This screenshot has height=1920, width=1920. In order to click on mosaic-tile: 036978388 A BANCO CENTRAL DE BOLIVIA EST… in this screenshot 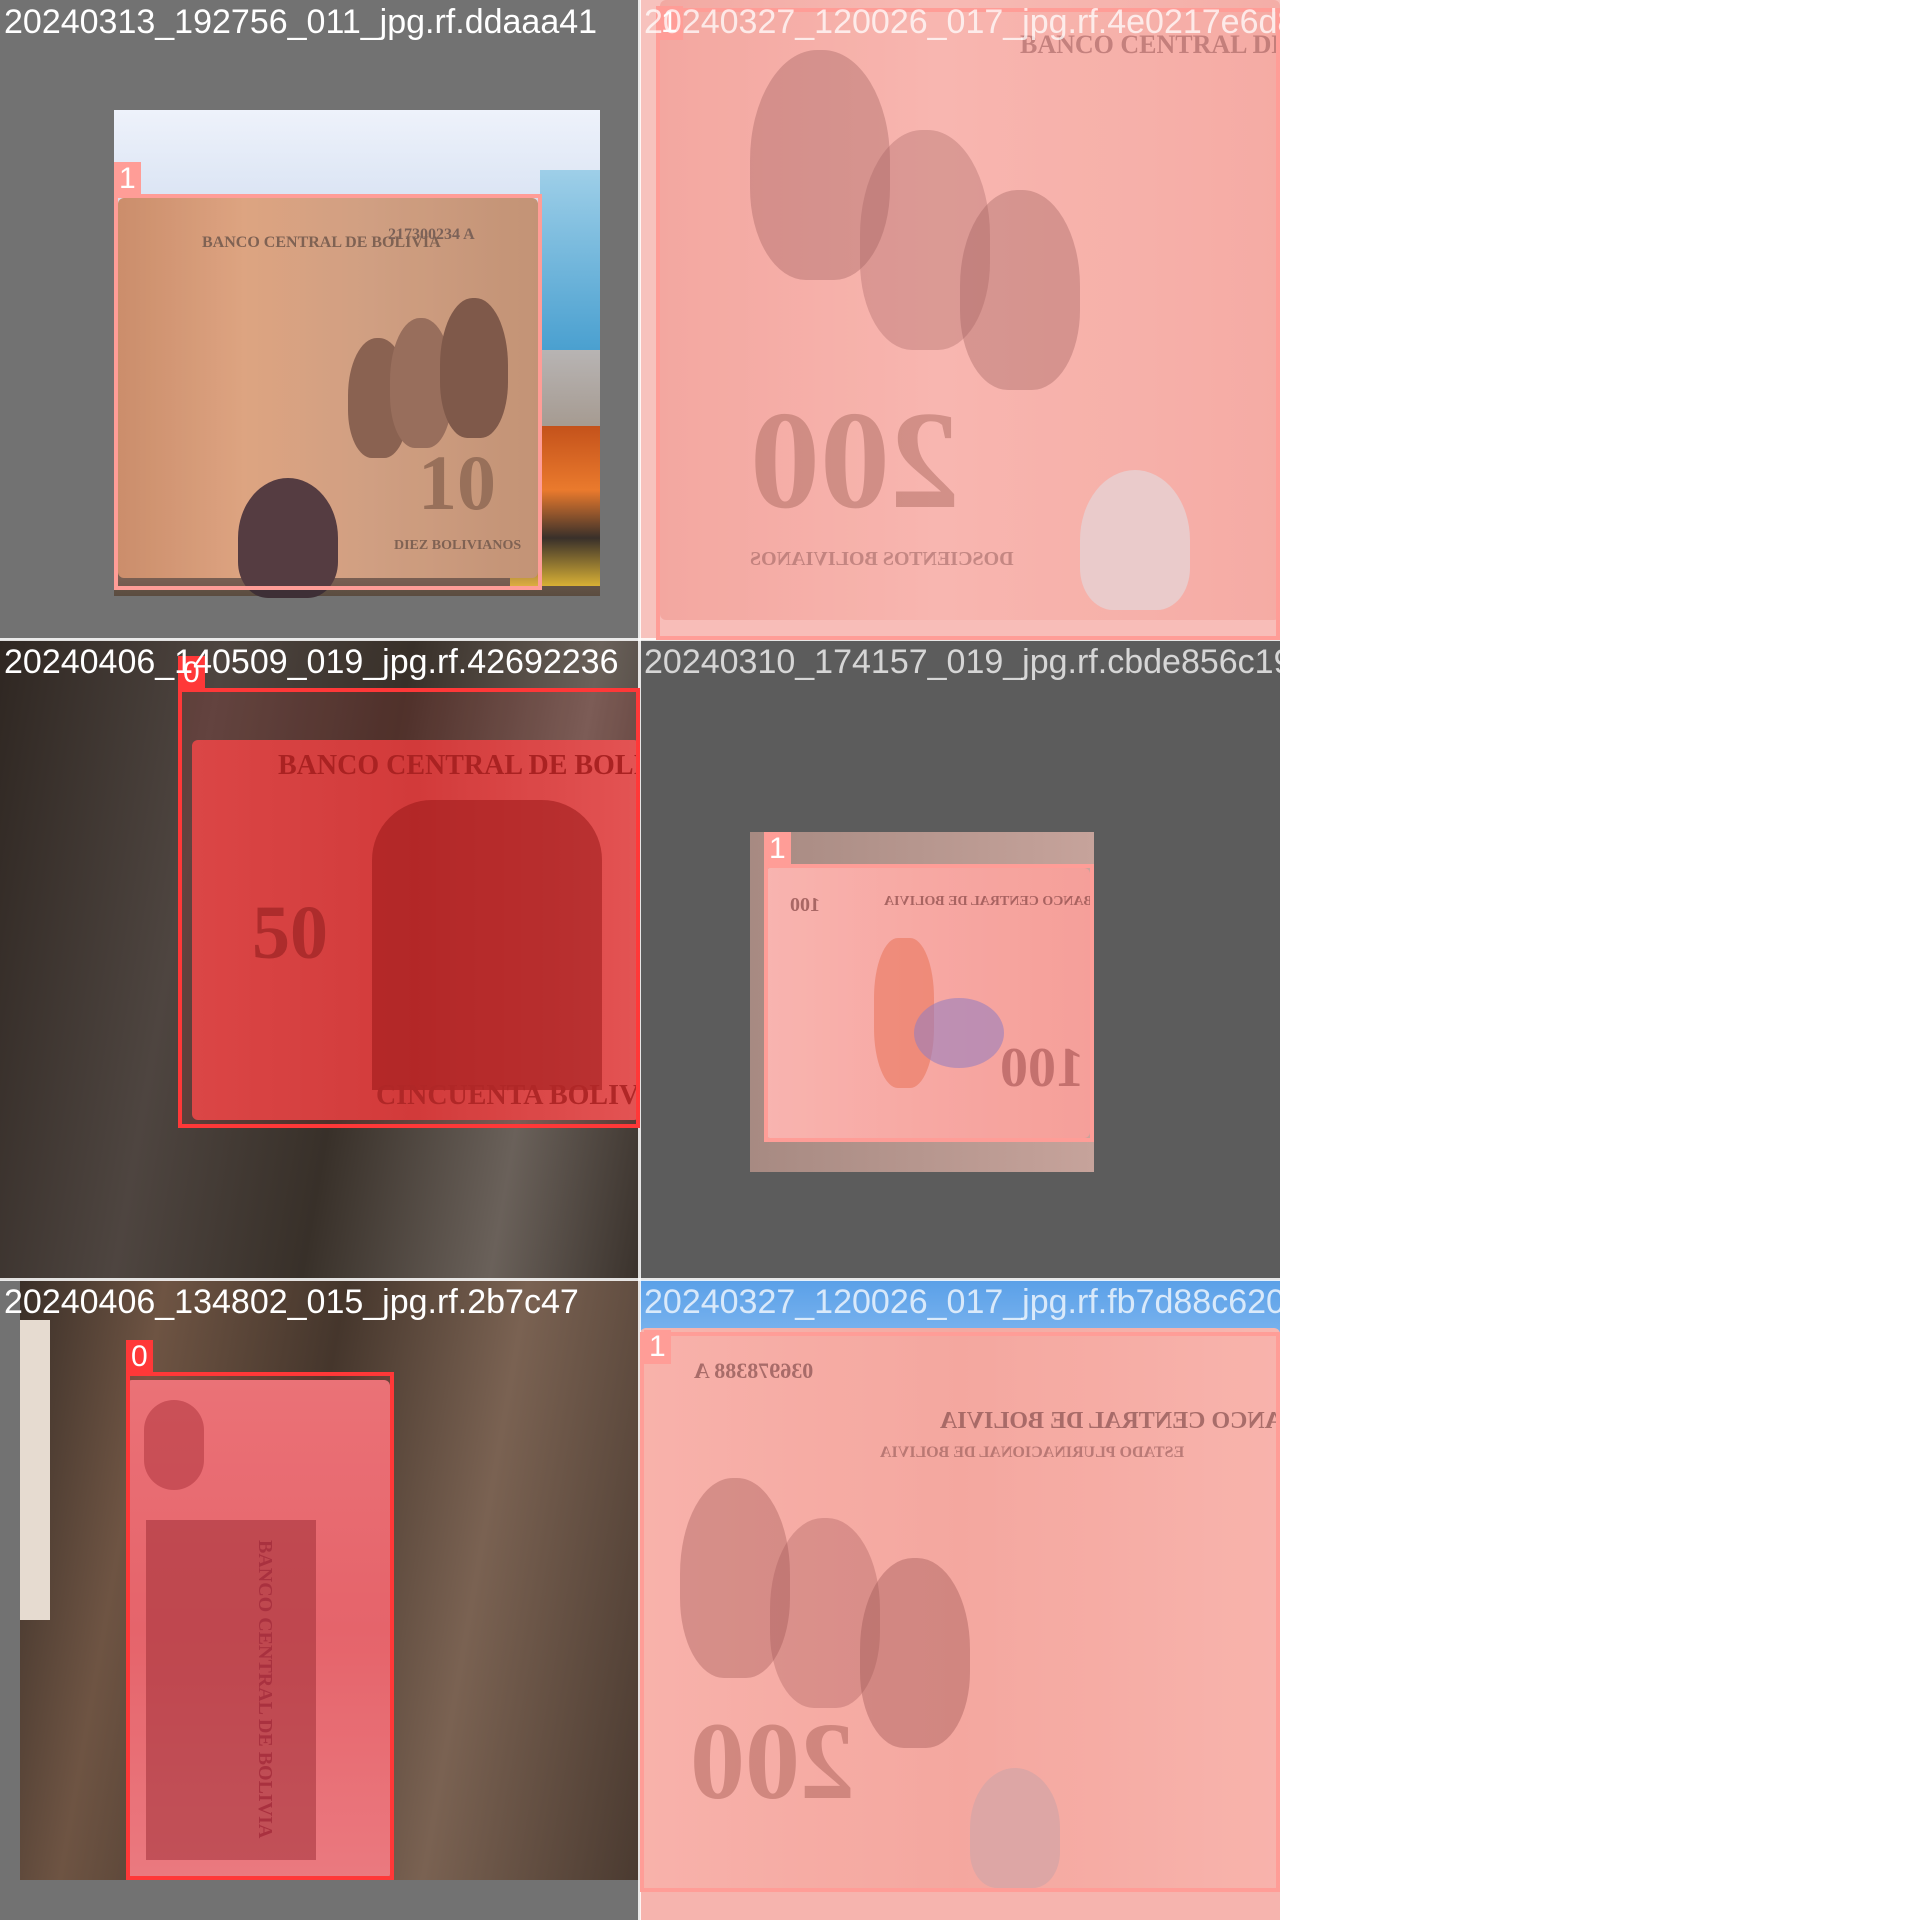, I will do `click(960, 1600)`.